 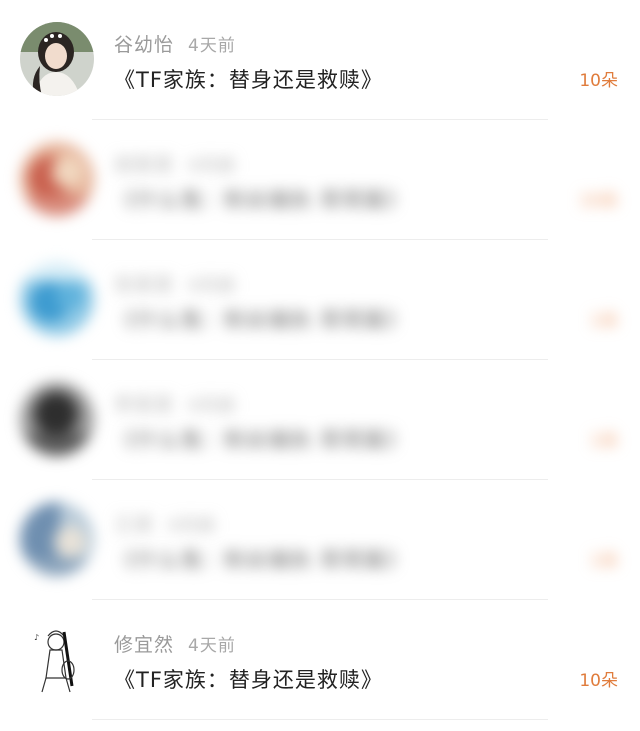 I want to click on username-line: 修宜然 4天前, so click(x=175, y=643).